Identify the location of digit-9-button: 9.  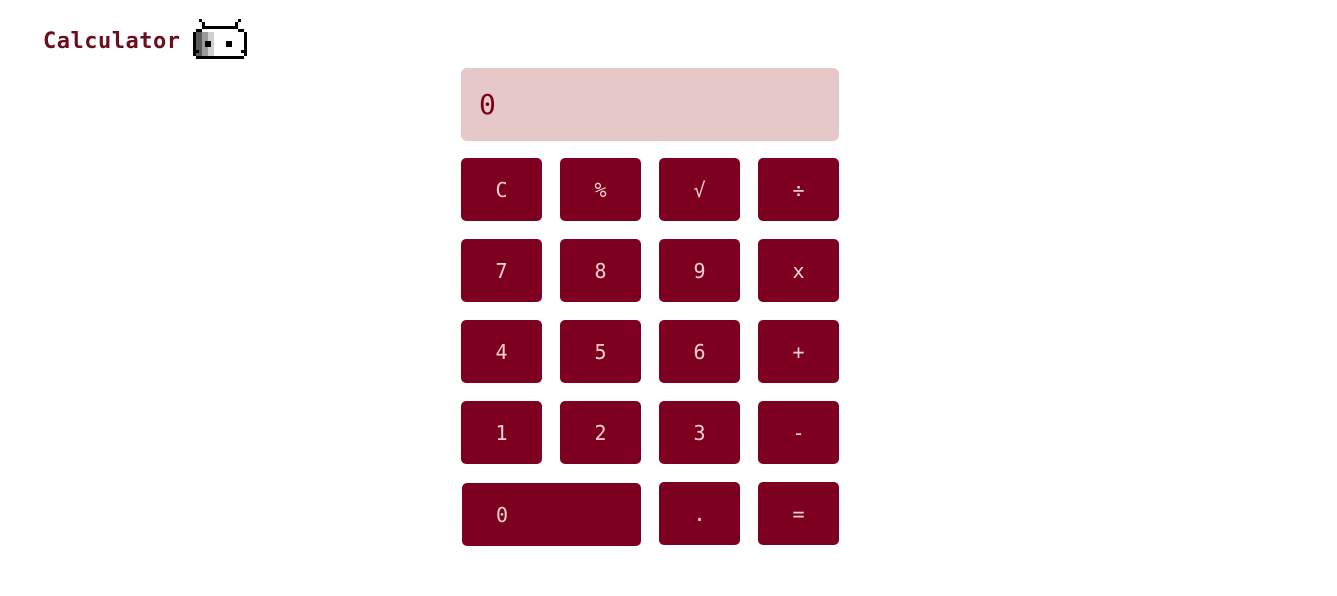
(699, 270).